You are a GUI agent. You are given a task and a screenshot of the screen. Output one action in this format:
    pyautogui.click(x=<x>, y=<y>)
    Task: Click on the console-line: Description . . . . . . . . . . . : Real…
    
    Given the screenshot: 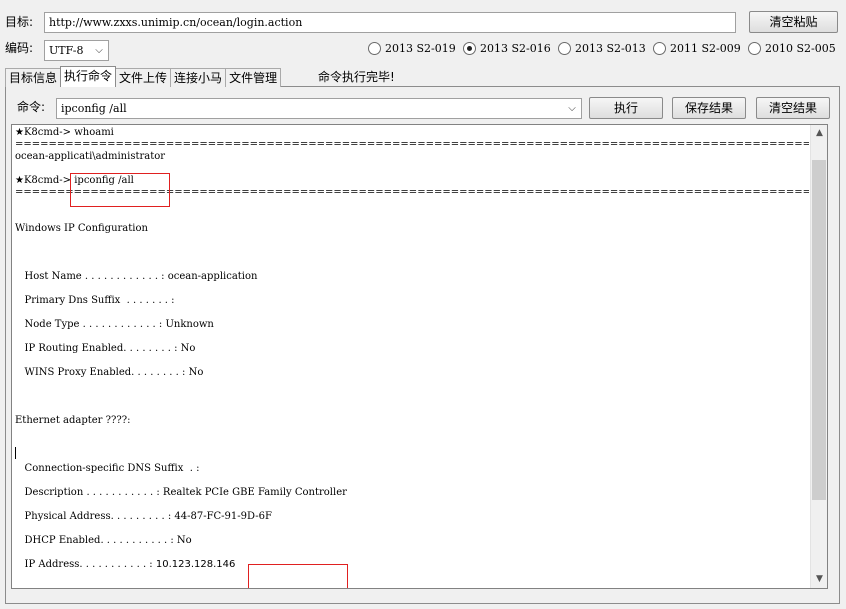 What is the action you would take?
    pyautogui.click(x=181, y=492)
    